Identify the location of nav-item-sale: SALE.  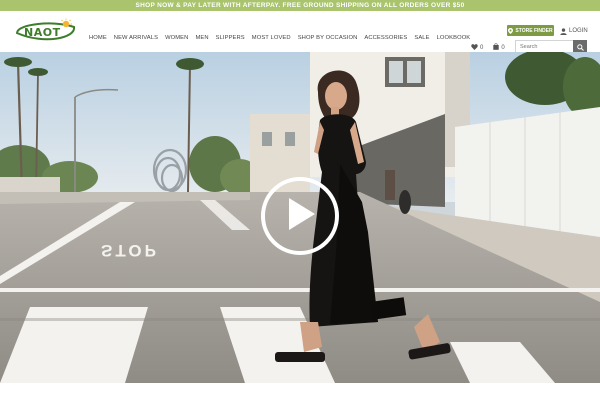
(421, 38).